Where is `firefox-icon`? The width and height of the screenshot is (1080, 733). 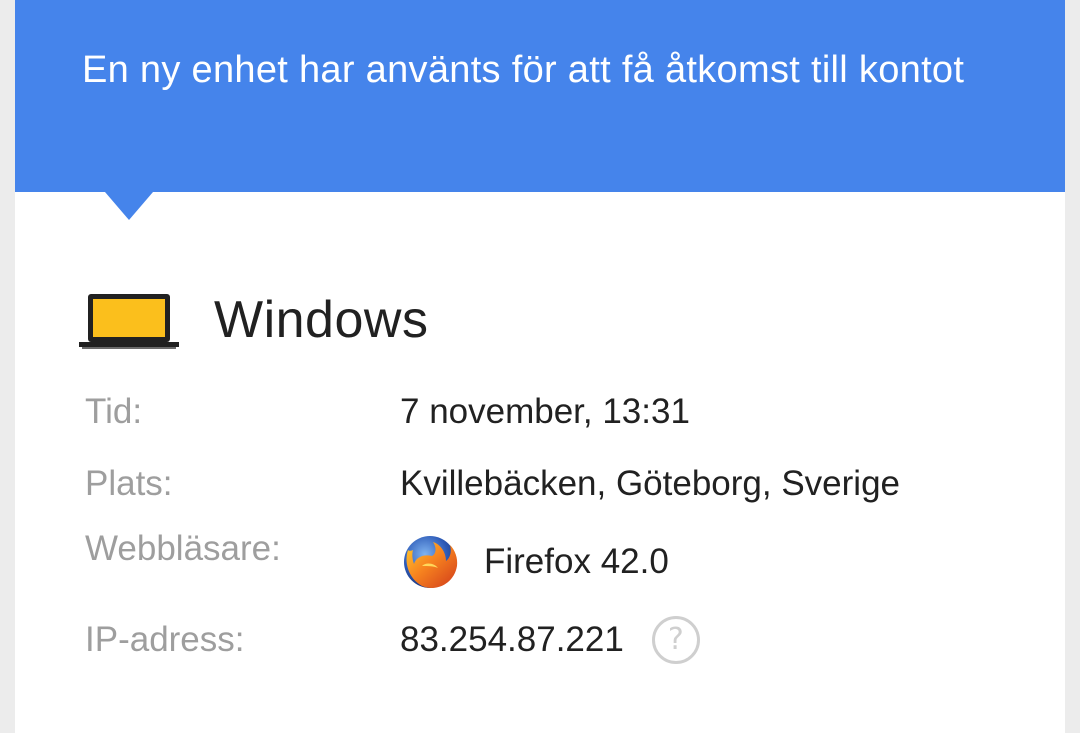
firefox-icon is located at coordinates (431, 562).